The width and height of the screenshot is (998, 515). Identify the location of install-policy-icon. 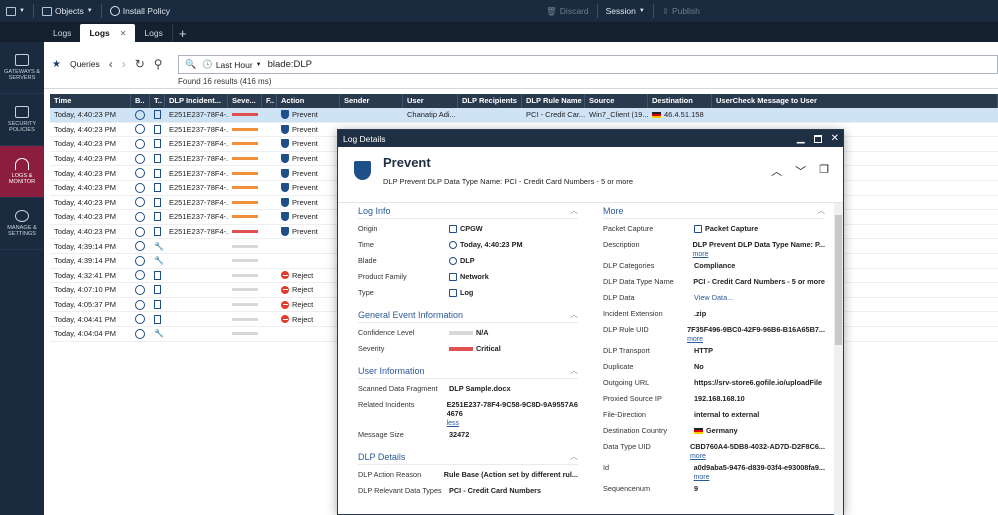
(114, 11).